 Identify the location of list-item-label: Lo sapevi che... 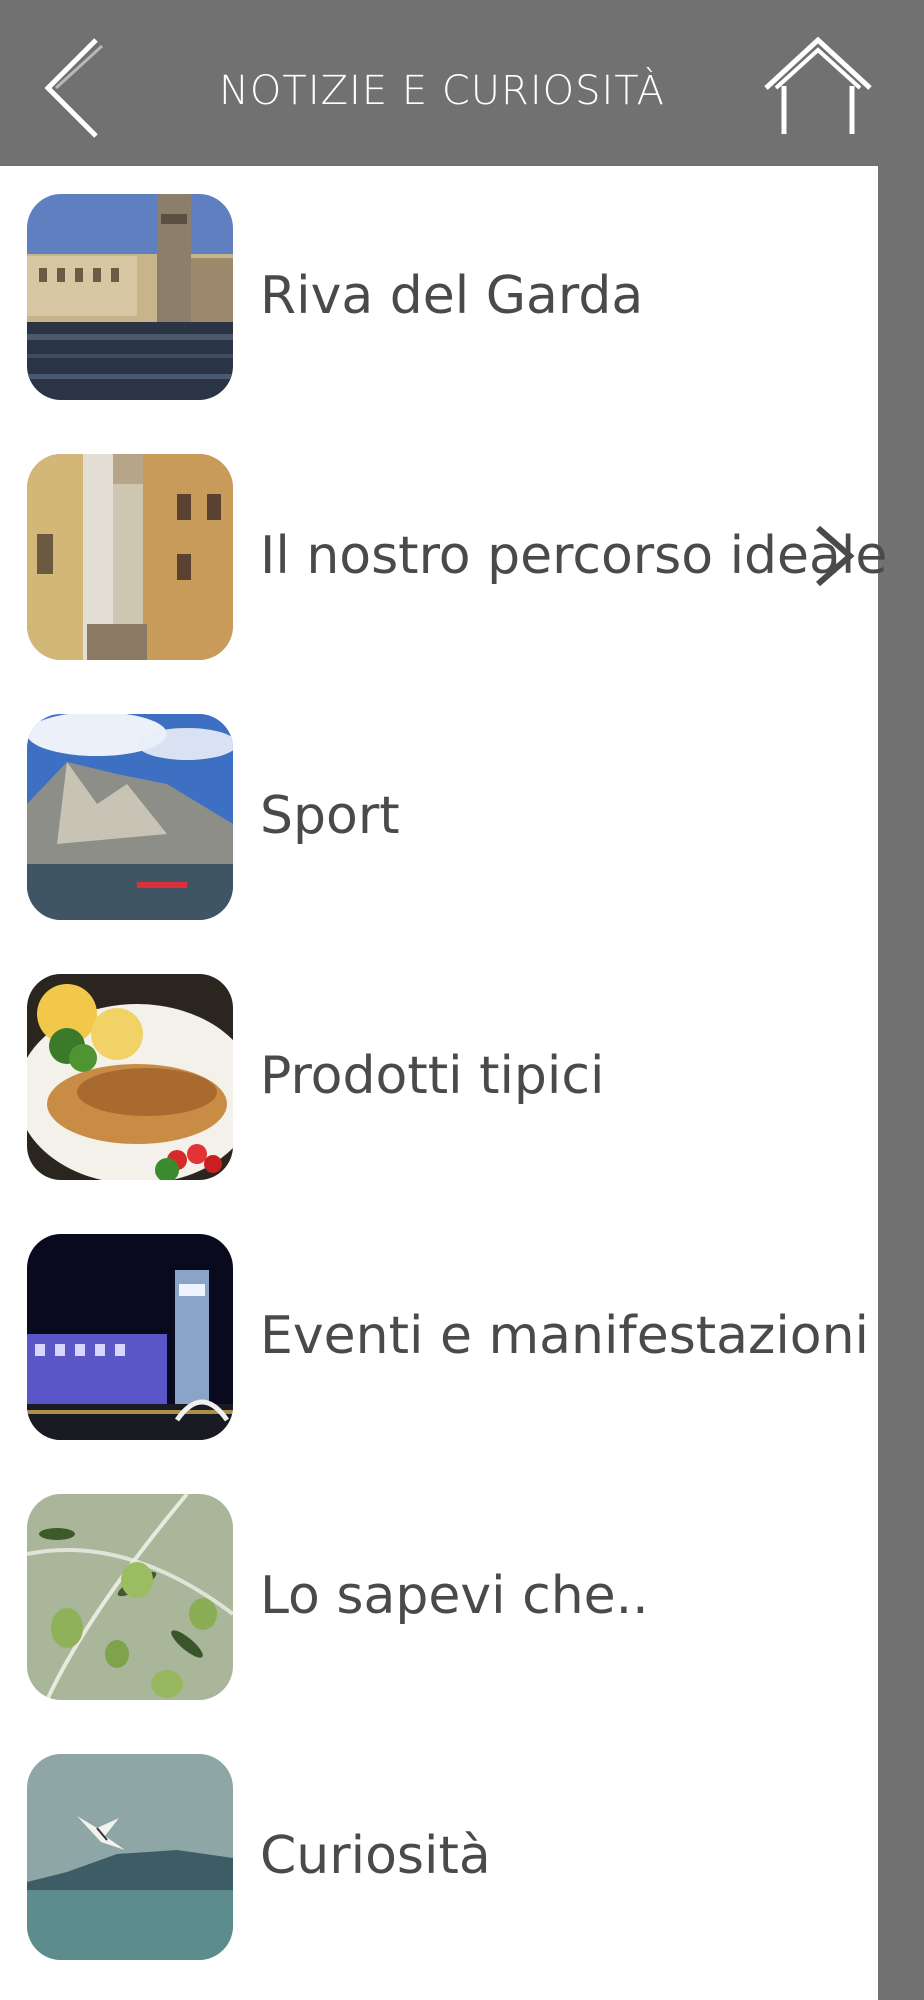
(454, 1596).